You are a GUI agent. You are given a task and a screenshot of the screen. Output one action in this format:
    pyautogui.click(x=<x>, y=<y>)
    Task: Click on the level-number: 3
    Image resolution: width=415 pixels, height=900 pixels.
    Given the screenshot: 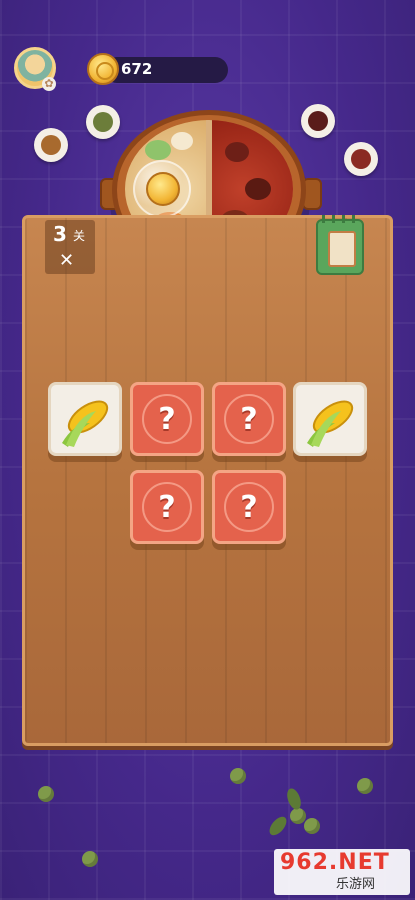 What is the action you would take?
    pyautogui.click(x=60, y=234)
    